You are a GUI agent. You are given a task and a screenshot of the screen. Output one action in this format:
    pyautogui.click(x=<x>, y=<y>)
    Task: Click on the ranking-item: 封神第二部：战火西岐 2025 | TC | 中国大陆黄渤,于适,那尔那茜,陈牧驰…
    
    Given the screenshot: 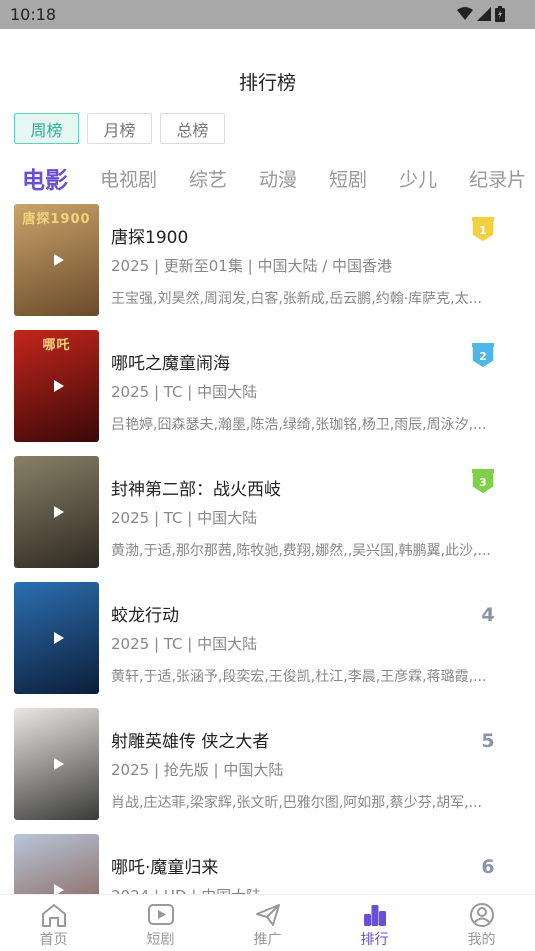 What is the action you would take?
    pyautogui.click(x=267, y=512)
    